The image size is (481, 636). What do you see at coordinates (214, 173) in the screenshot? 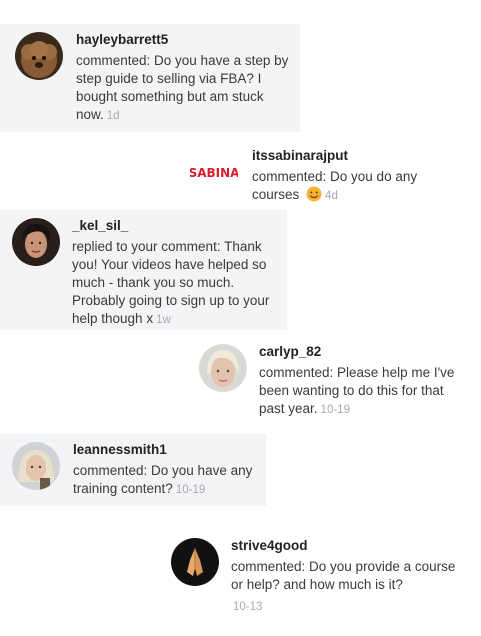
I see `logo-text: SABINA` at bounding box center [214, 173].